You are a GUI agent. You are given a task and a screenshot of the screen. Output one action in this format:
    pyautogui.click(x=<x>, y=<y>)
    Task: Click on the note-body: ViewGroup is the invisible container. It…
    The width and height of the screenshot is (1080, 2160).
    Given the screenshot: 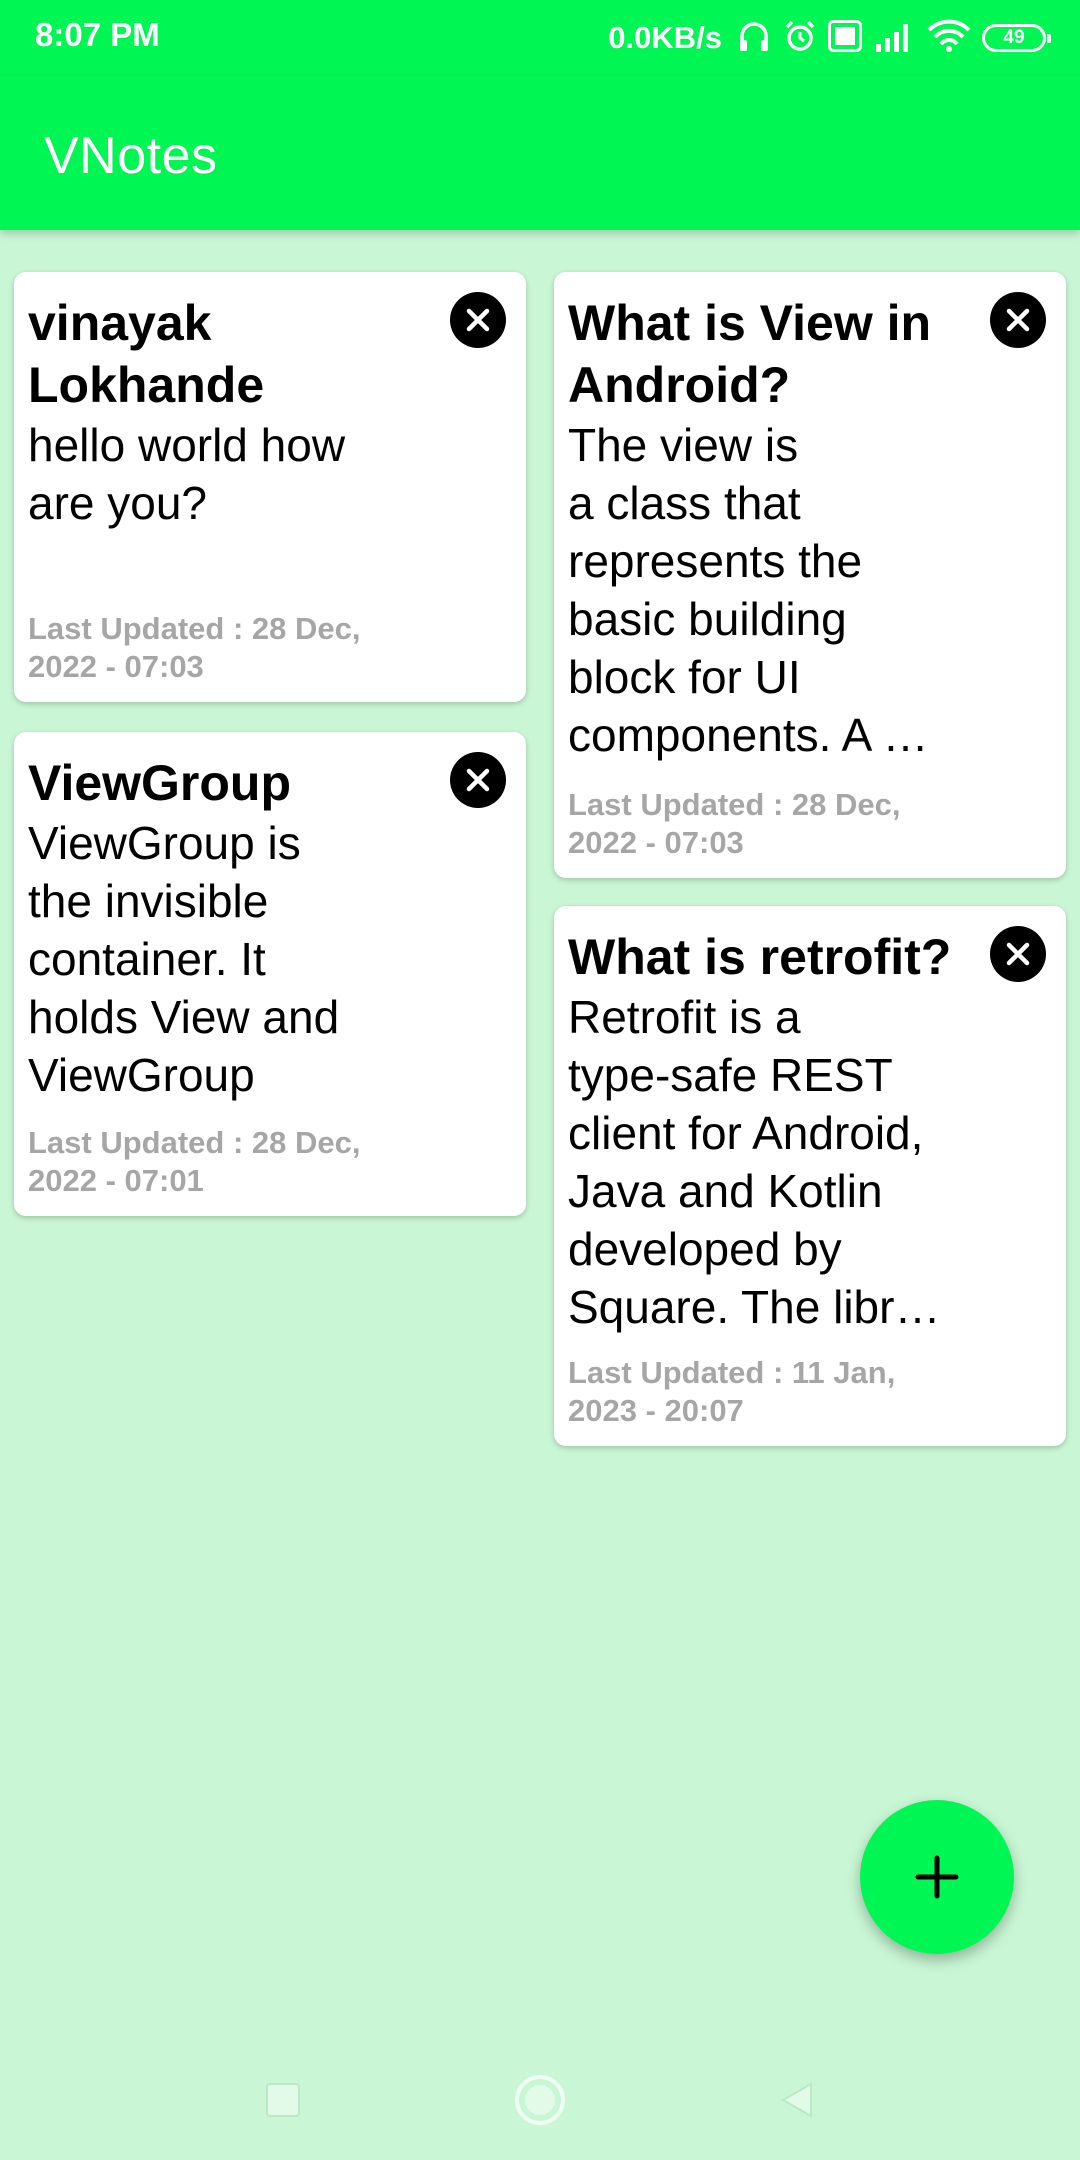 What is the action you would take?
    pyautogui.click(x=184, y=959)
    